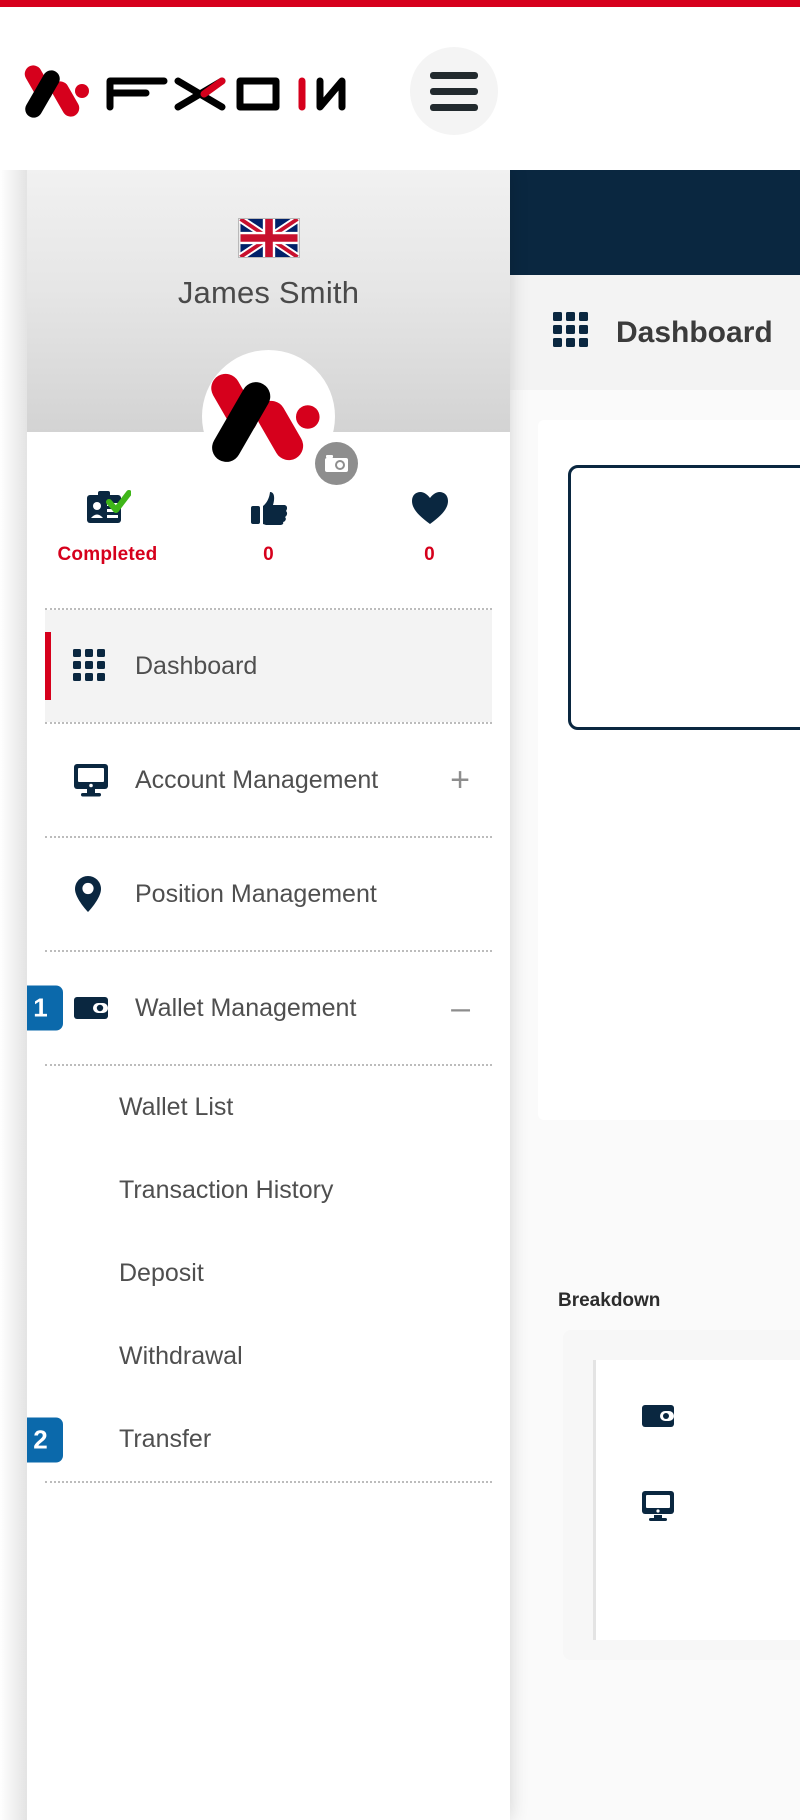  What do you see at coordinates (269, 508) in the screenshot?
I see `thumbs-up-icon` at bounding box center [269, 508].